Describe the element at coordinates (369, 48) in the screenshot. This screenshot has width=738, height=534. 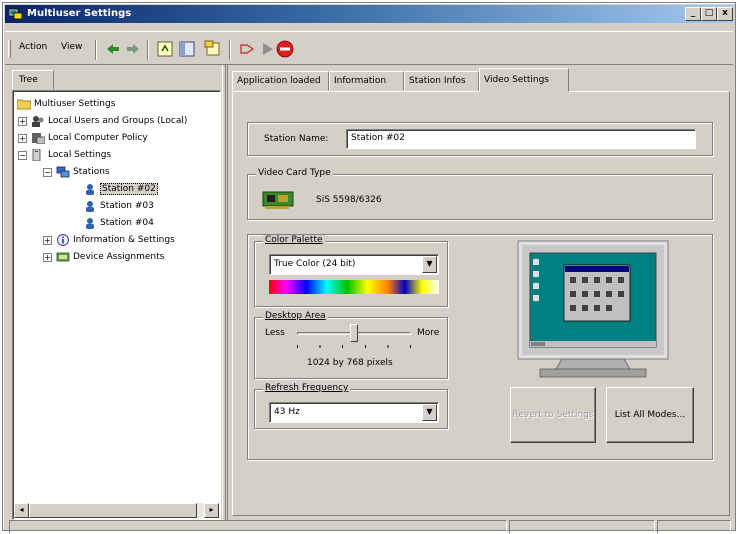
I see `toolbar: Action View` at that location.